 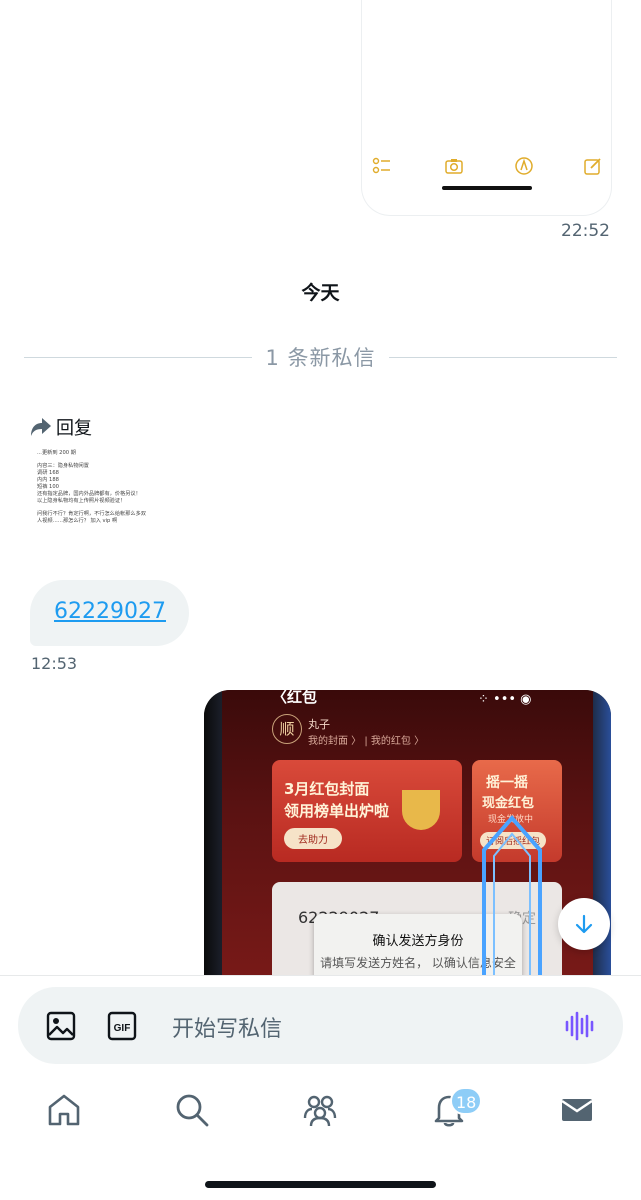 I want to click on preview-line: 人视频……那怎么行？ 加入 vip 啊, so click(x=77, y=521).